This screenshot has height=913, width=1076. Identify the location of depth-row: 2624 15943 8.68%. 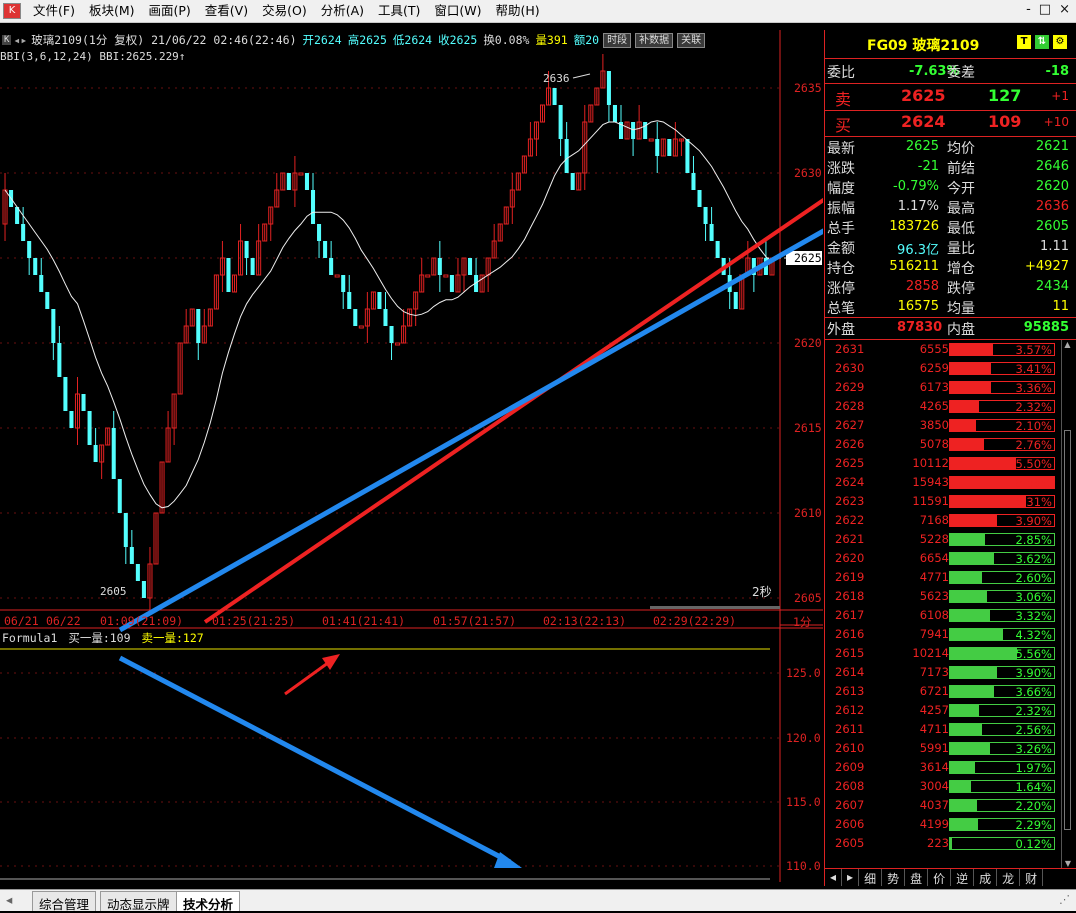
(942, 482).